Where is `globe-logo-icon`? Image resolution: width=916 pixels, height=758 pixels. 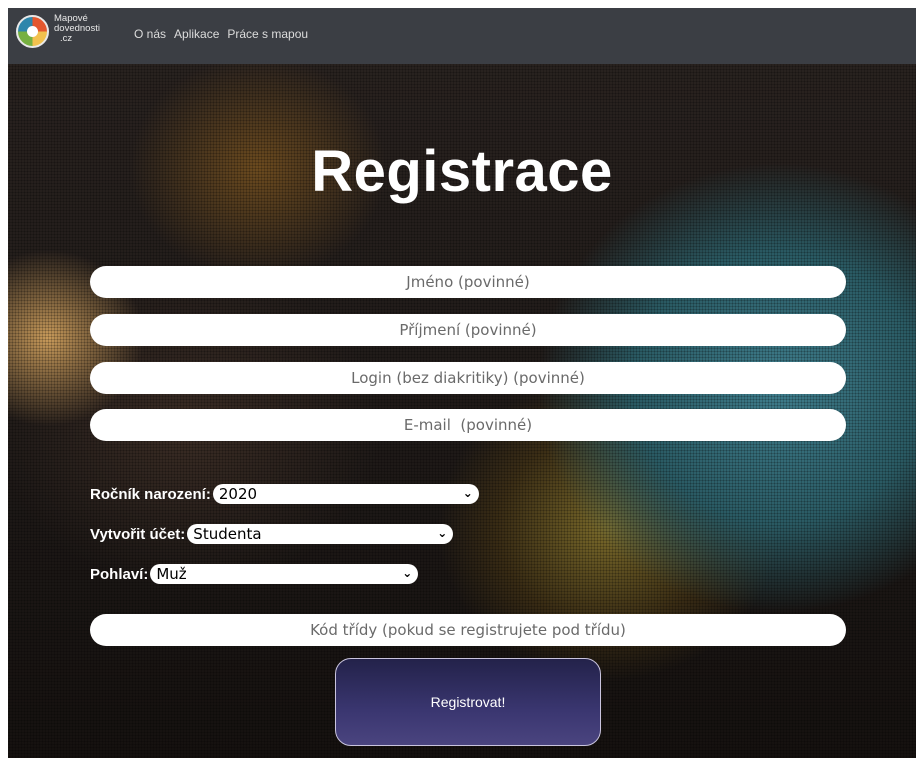 globe-logo-icon is located at coordinates (32, 31).